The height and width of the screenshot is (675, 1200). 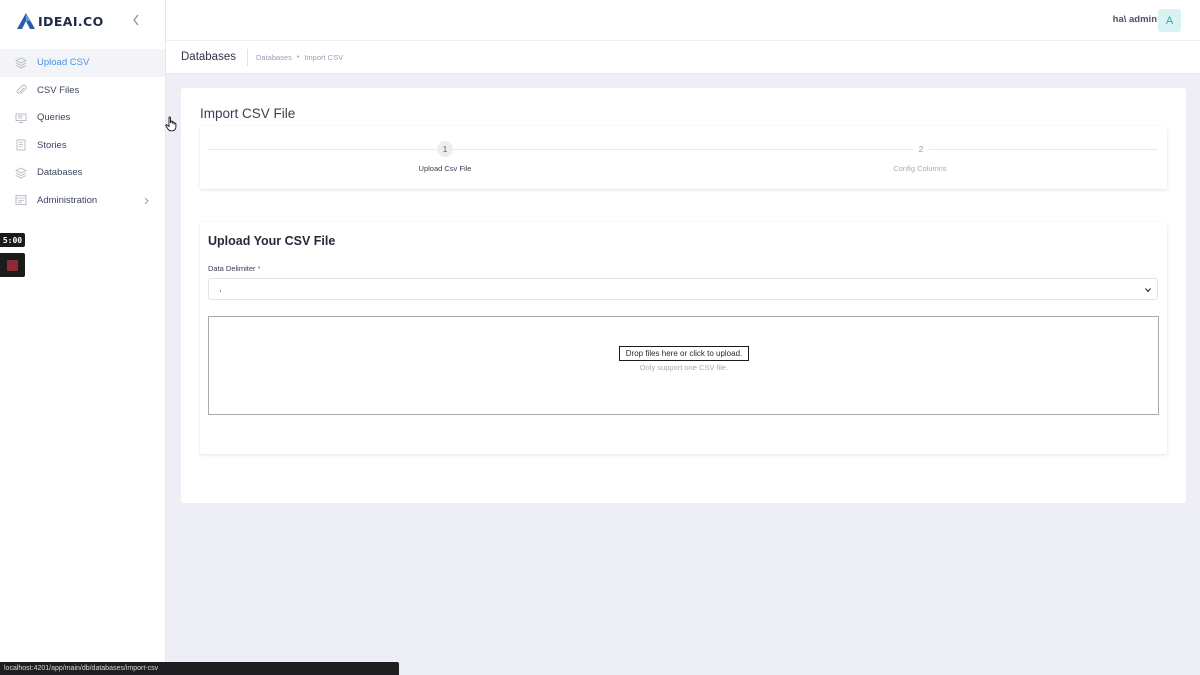 I want to click on required-mark: *, so click(x=259, y=268).